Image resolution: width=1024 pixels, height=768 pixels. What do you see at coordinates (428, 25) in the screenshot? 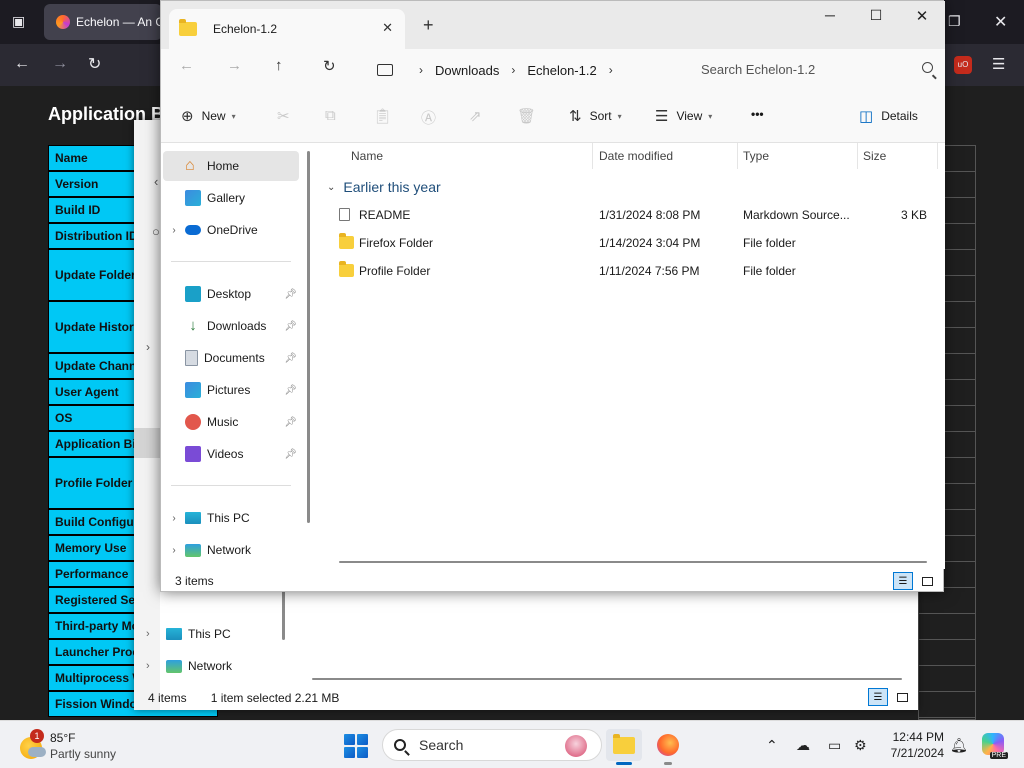
I see `new-tab-icon: +` at bounding box center [428, 25].